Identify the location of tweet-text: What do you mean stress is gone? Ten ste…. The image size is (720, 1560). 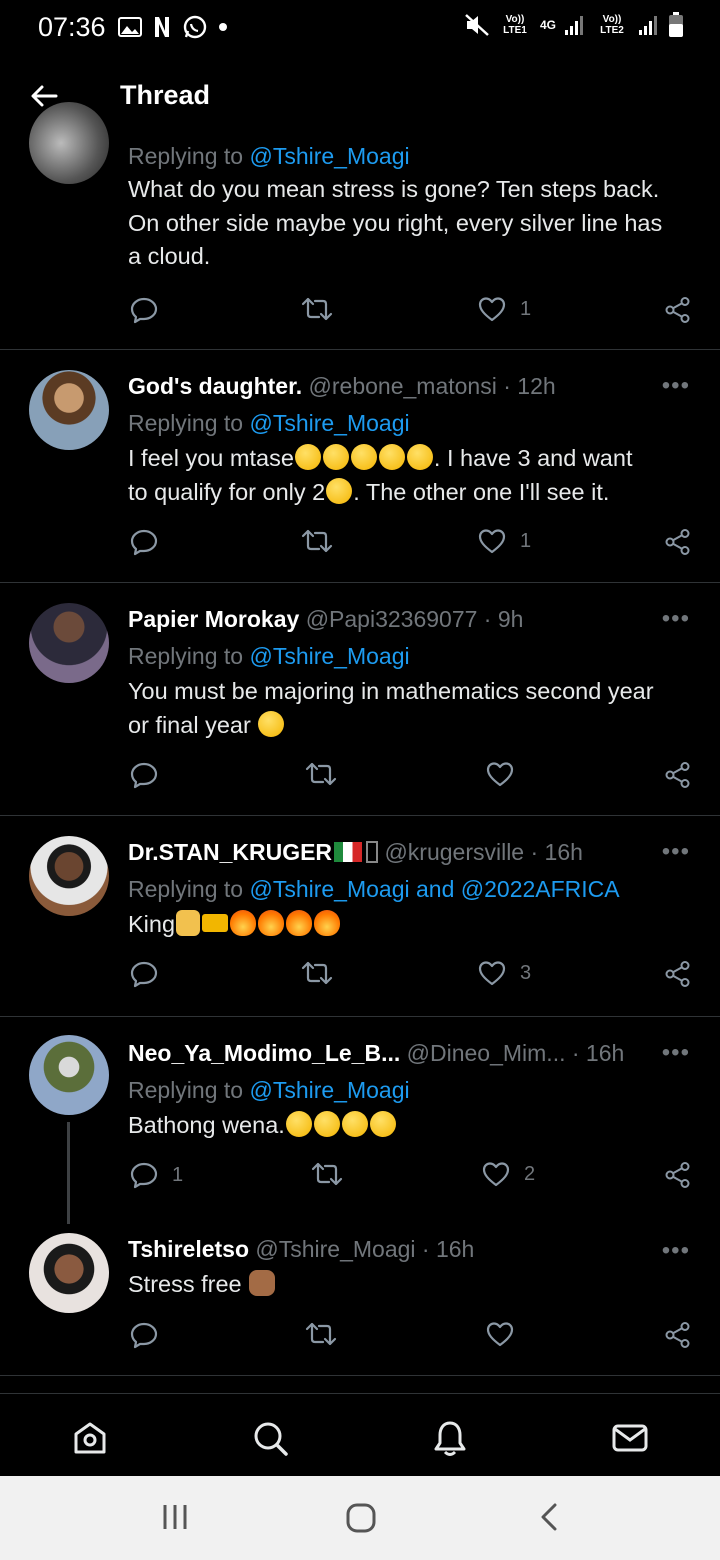
(395, 222).